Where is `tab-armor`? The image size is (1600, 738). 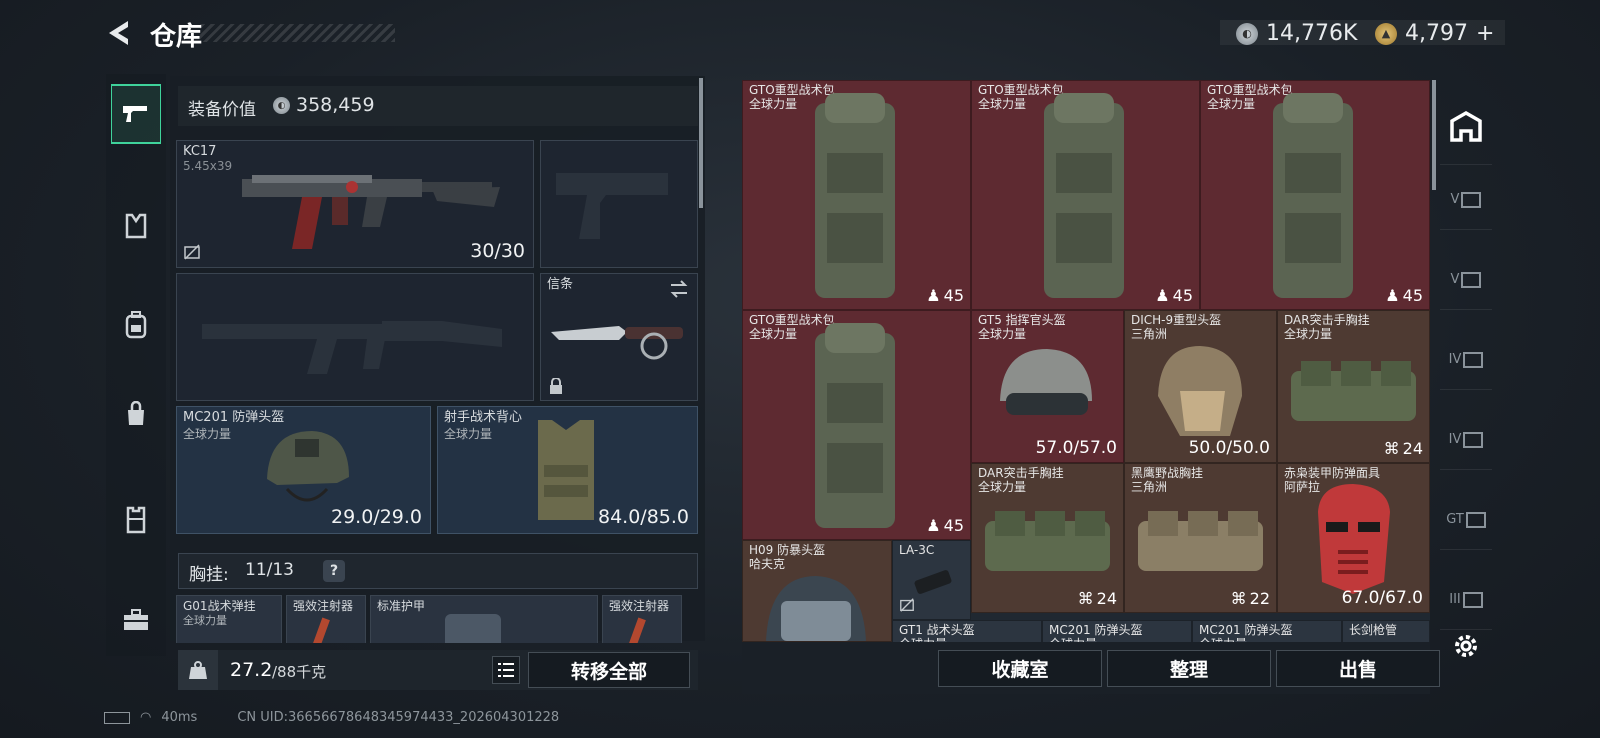
tab-armor is located at coordinates (136, 520).